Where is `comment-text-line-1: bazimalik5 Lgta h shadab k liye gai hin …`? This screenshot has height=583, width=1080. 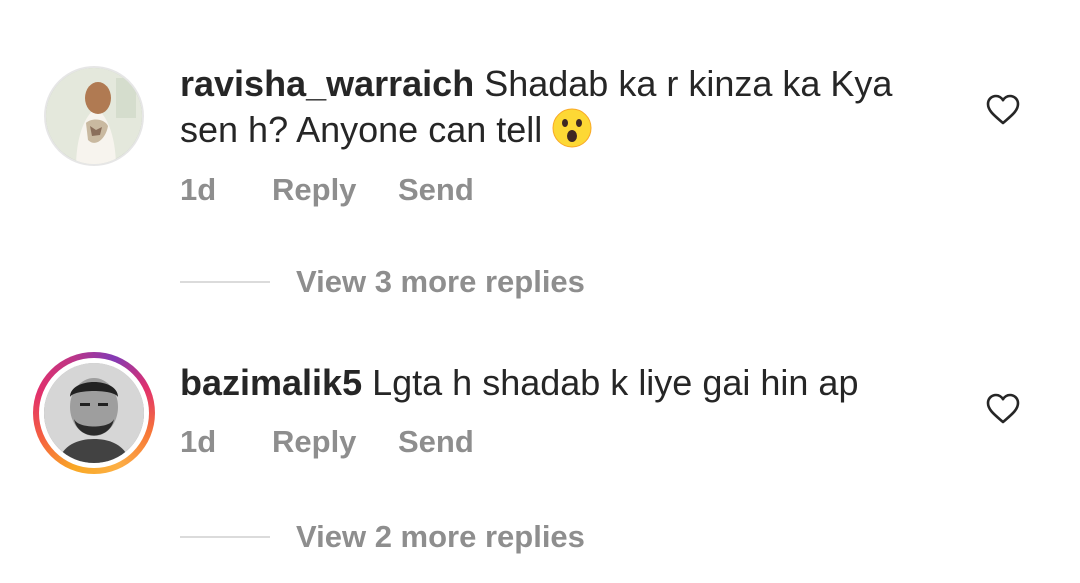 comment-text-line-1: bazimalik5 Lgta h shadab k liye gai hin … is located at coordinates (519, 383).